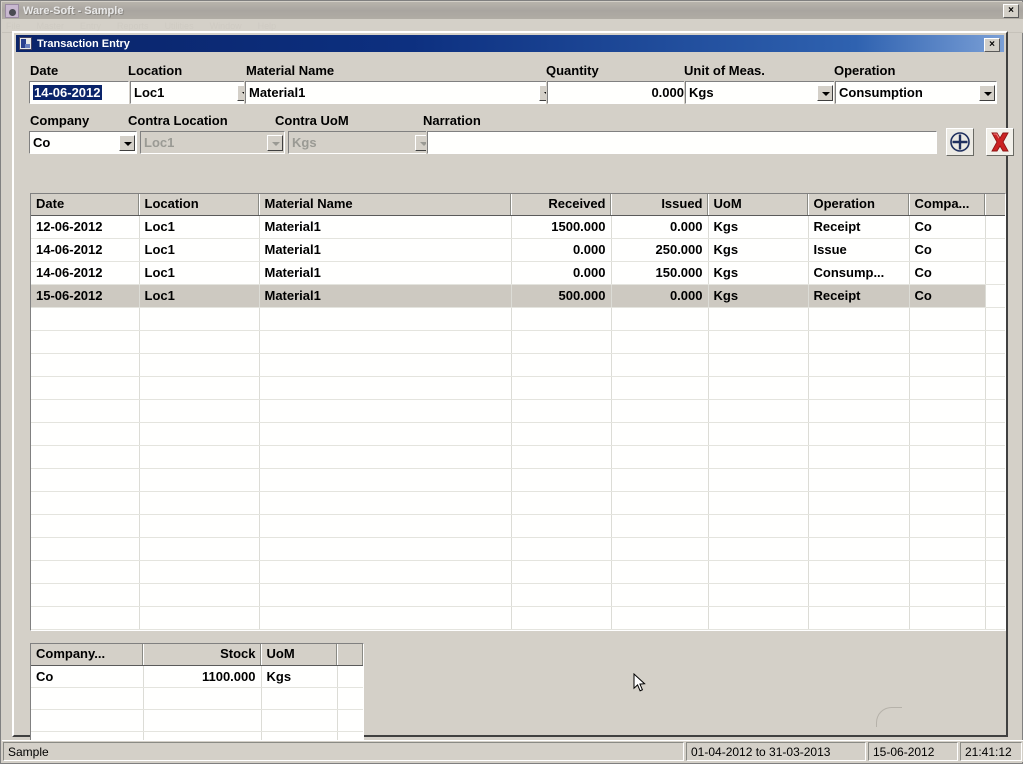  Describe the element at coordinates (825, 92) in the screenshot. I see `chevron-down-icon` at that location.